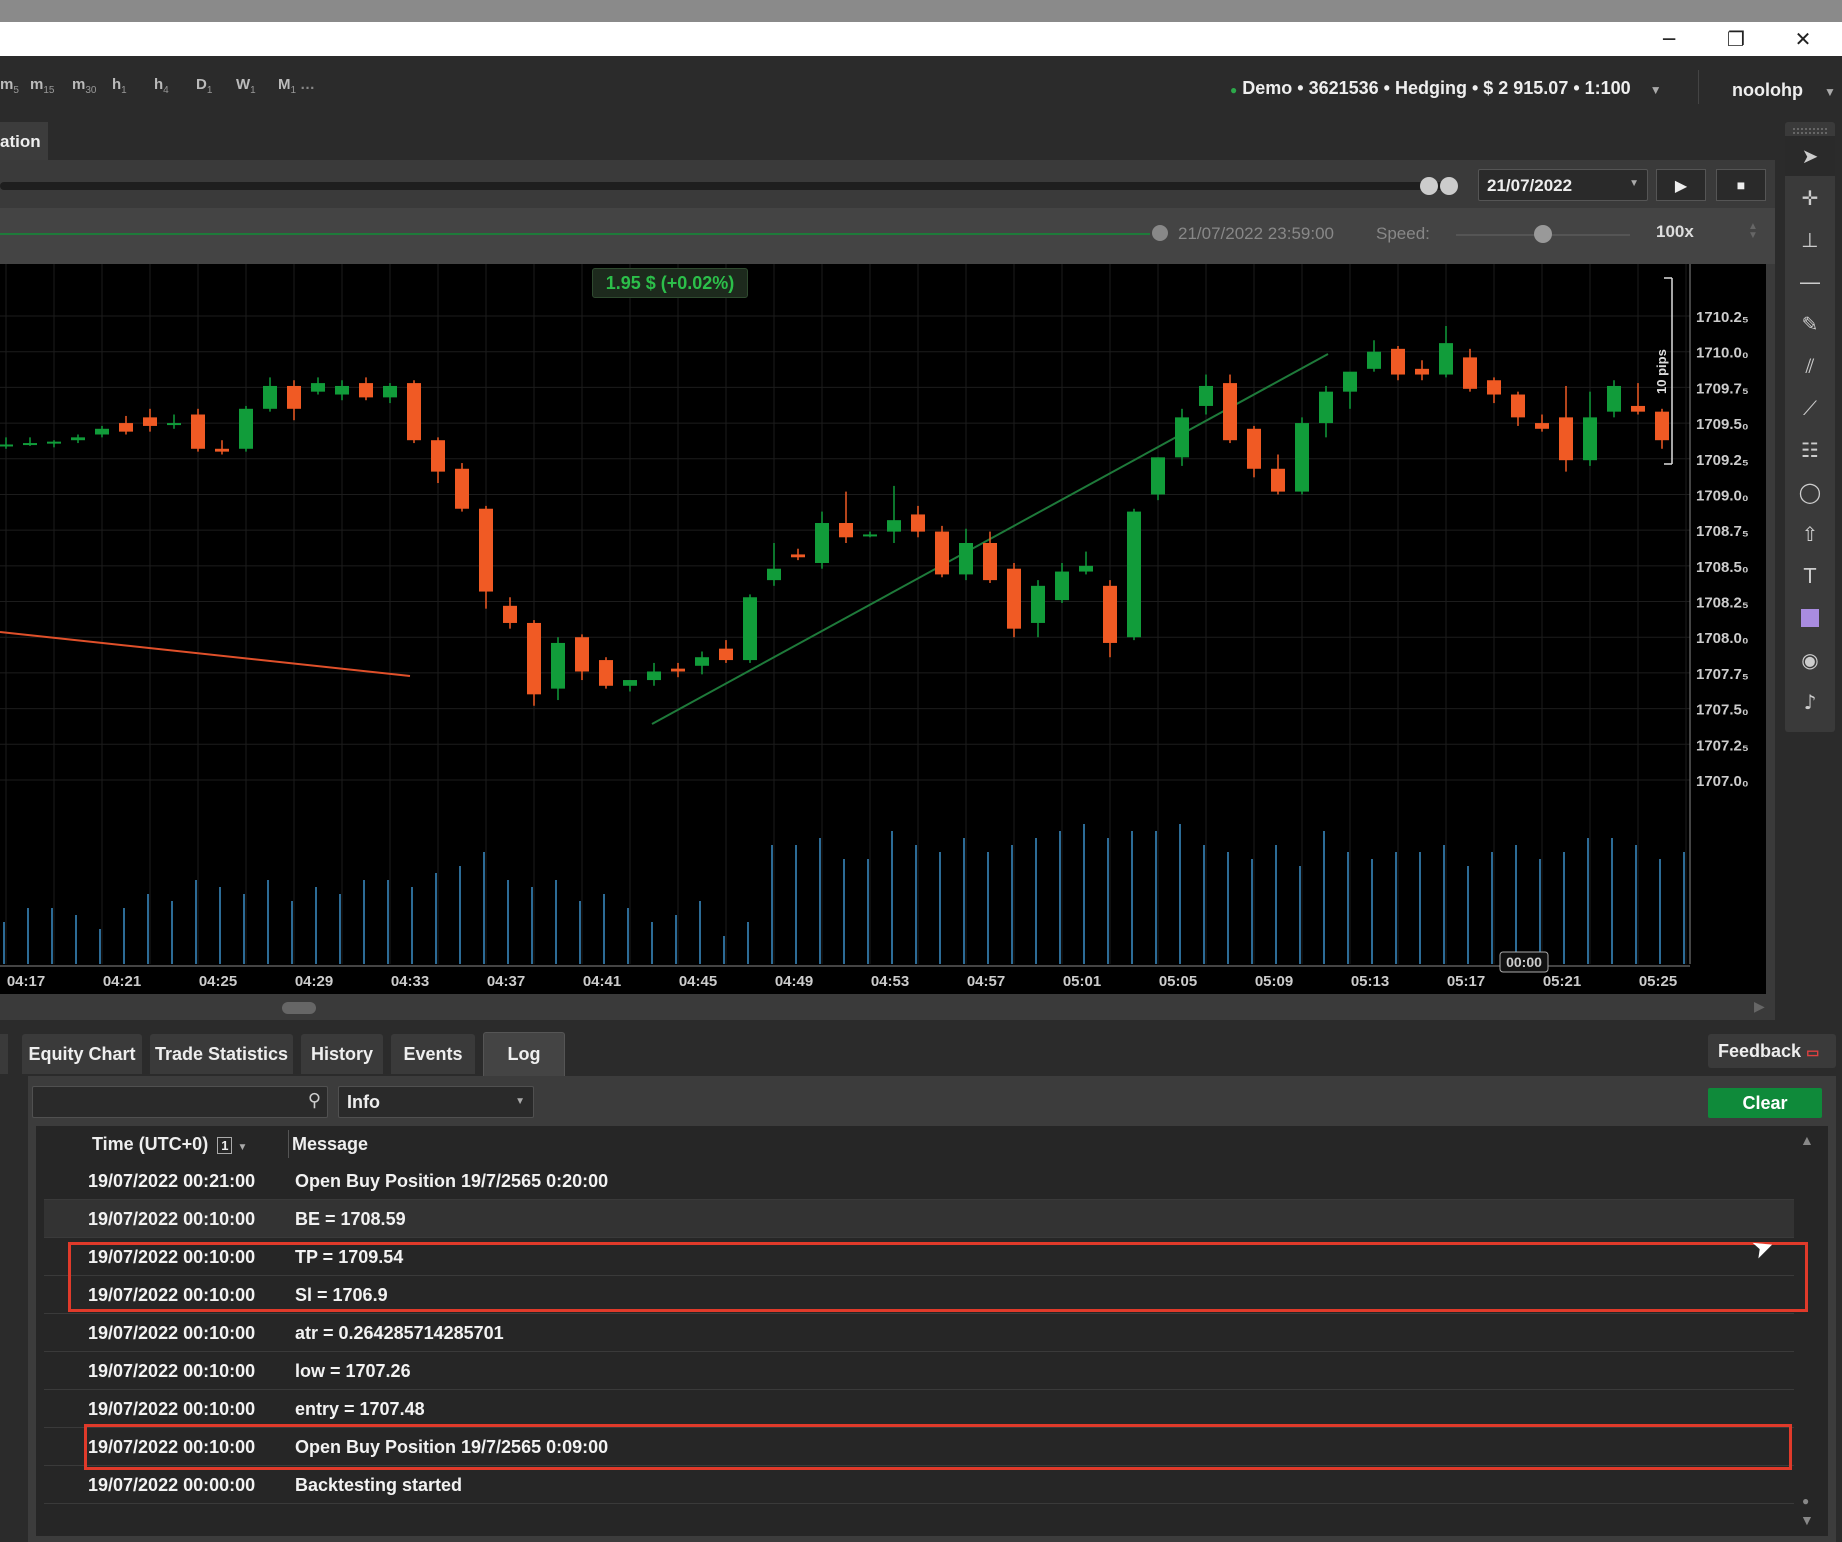 This screenshot has width=1842, height=1542. What do you see at coordinates (42, 86) in the screenshot?
I see `timeframe-button: m15` at bounding box center [42, 86].